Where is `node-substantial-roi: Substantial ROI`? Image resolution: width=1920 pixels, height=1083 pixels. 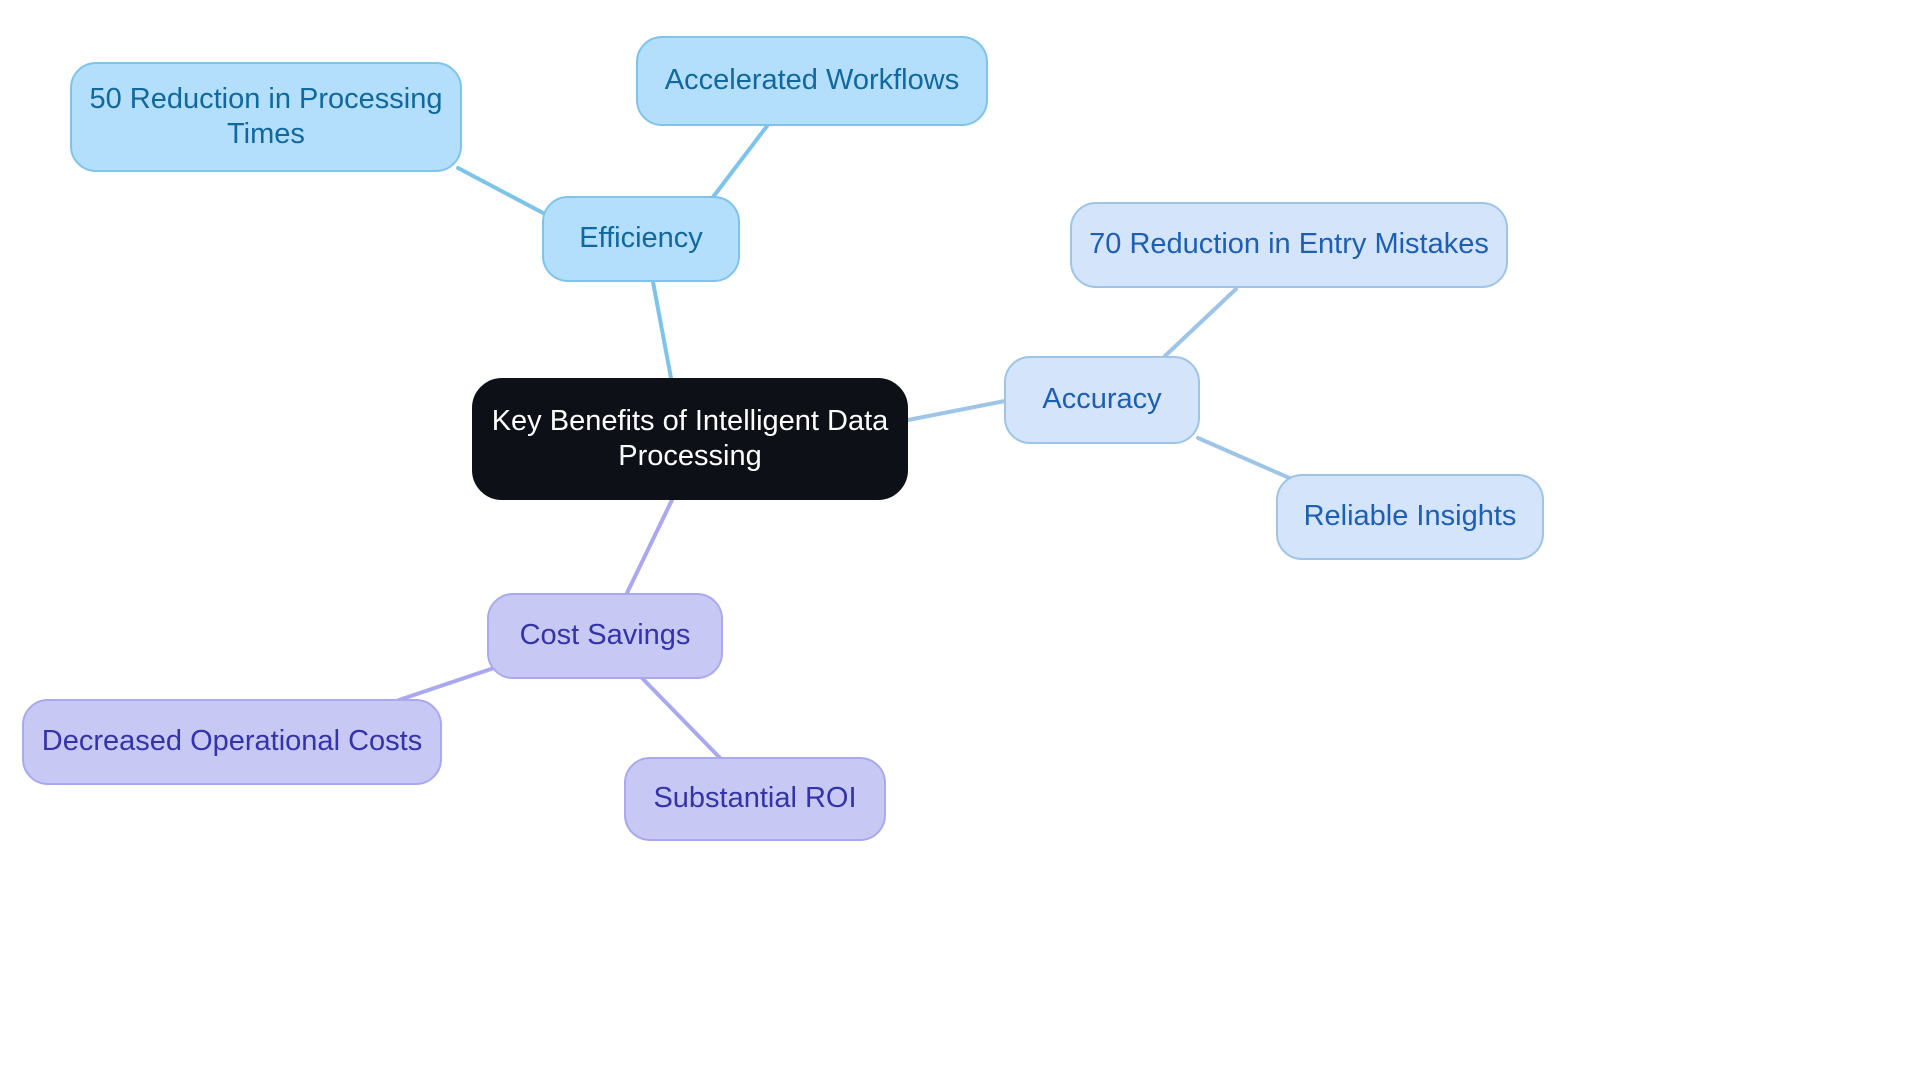 node-substantial-roi: Substantial ROI is located at coordinates (755, 799).